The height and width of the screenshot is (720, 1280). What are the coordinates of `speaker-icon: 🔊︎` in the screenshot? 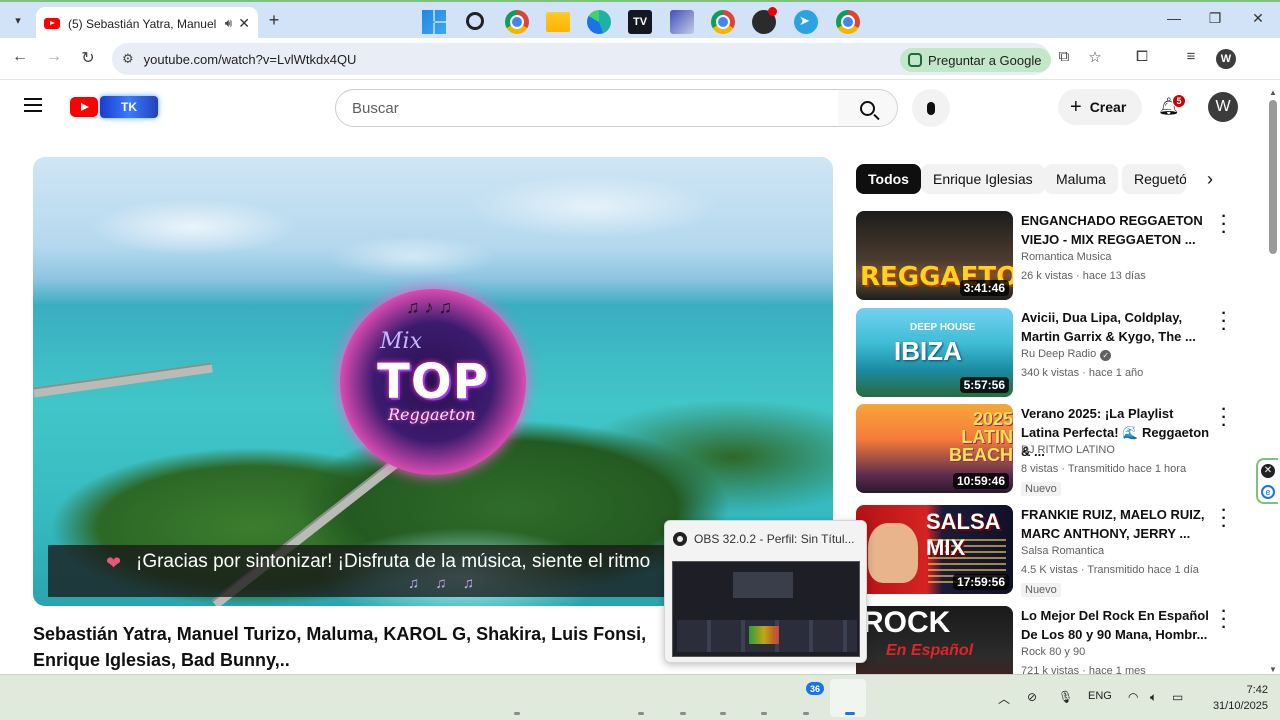 It's located at (229, 23).